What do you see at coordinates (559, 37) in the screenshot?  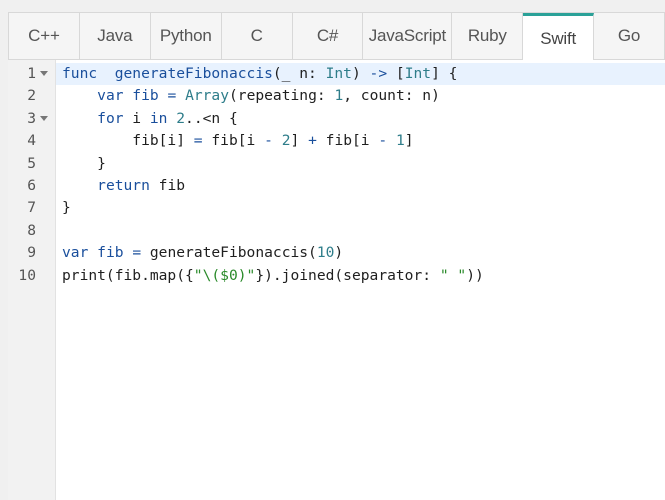 I see `tab-swift: Swift` at bounding box center [559, 37].